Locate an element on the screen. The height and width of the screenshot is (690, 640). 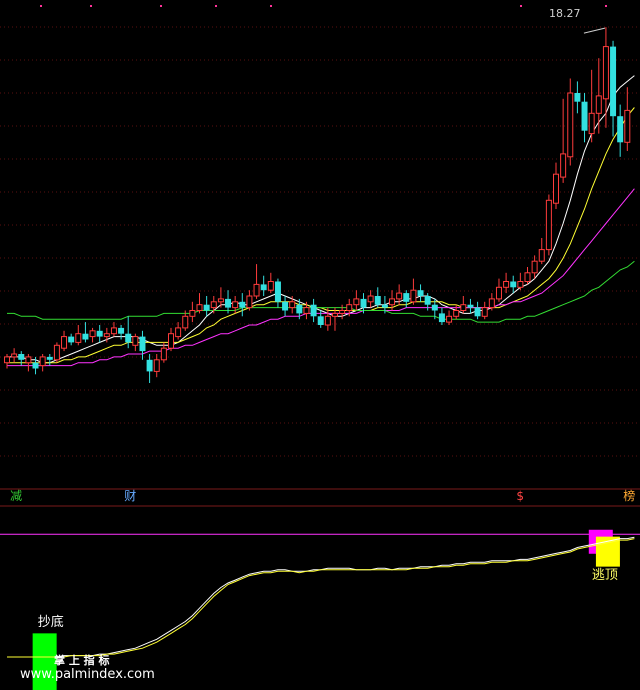
indicator-label: 逃顶 is located at coordinates (605, 575).